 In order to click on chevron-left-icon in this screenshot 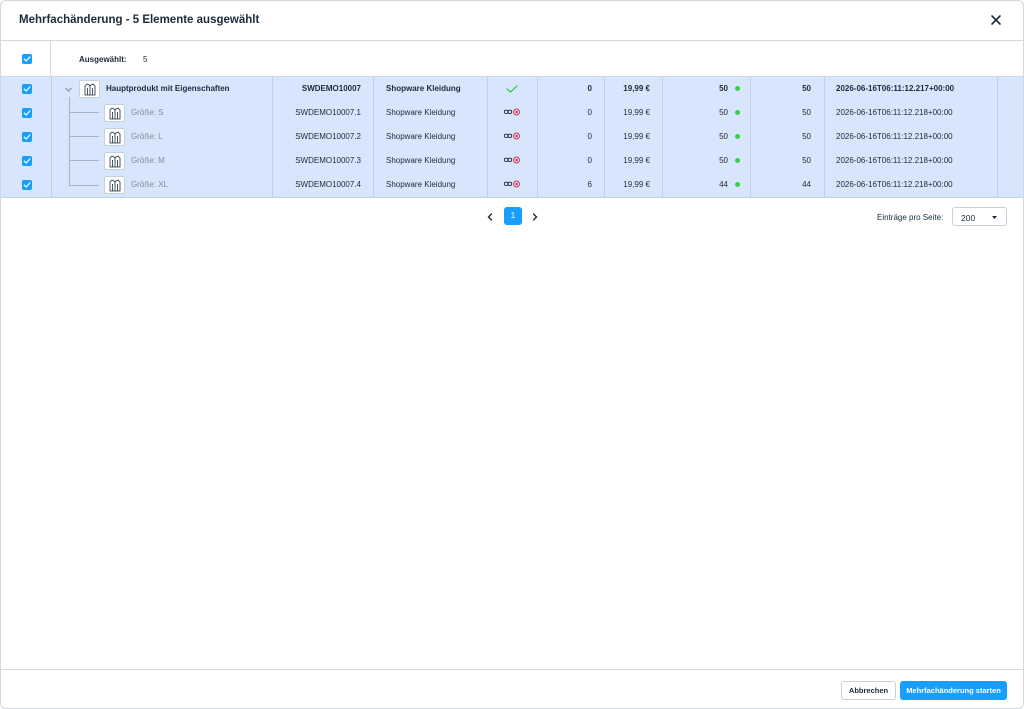, I will do `click(490, 217)`.